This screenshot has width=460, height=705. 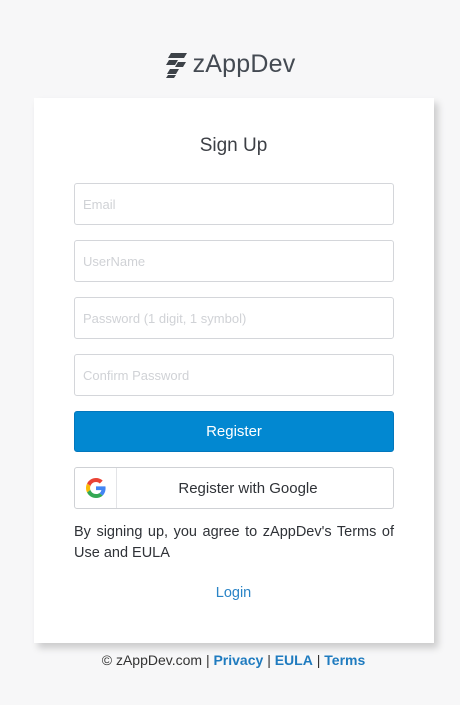 I want to click on brand-logo: zAppDev, so click(x=230, y=64).